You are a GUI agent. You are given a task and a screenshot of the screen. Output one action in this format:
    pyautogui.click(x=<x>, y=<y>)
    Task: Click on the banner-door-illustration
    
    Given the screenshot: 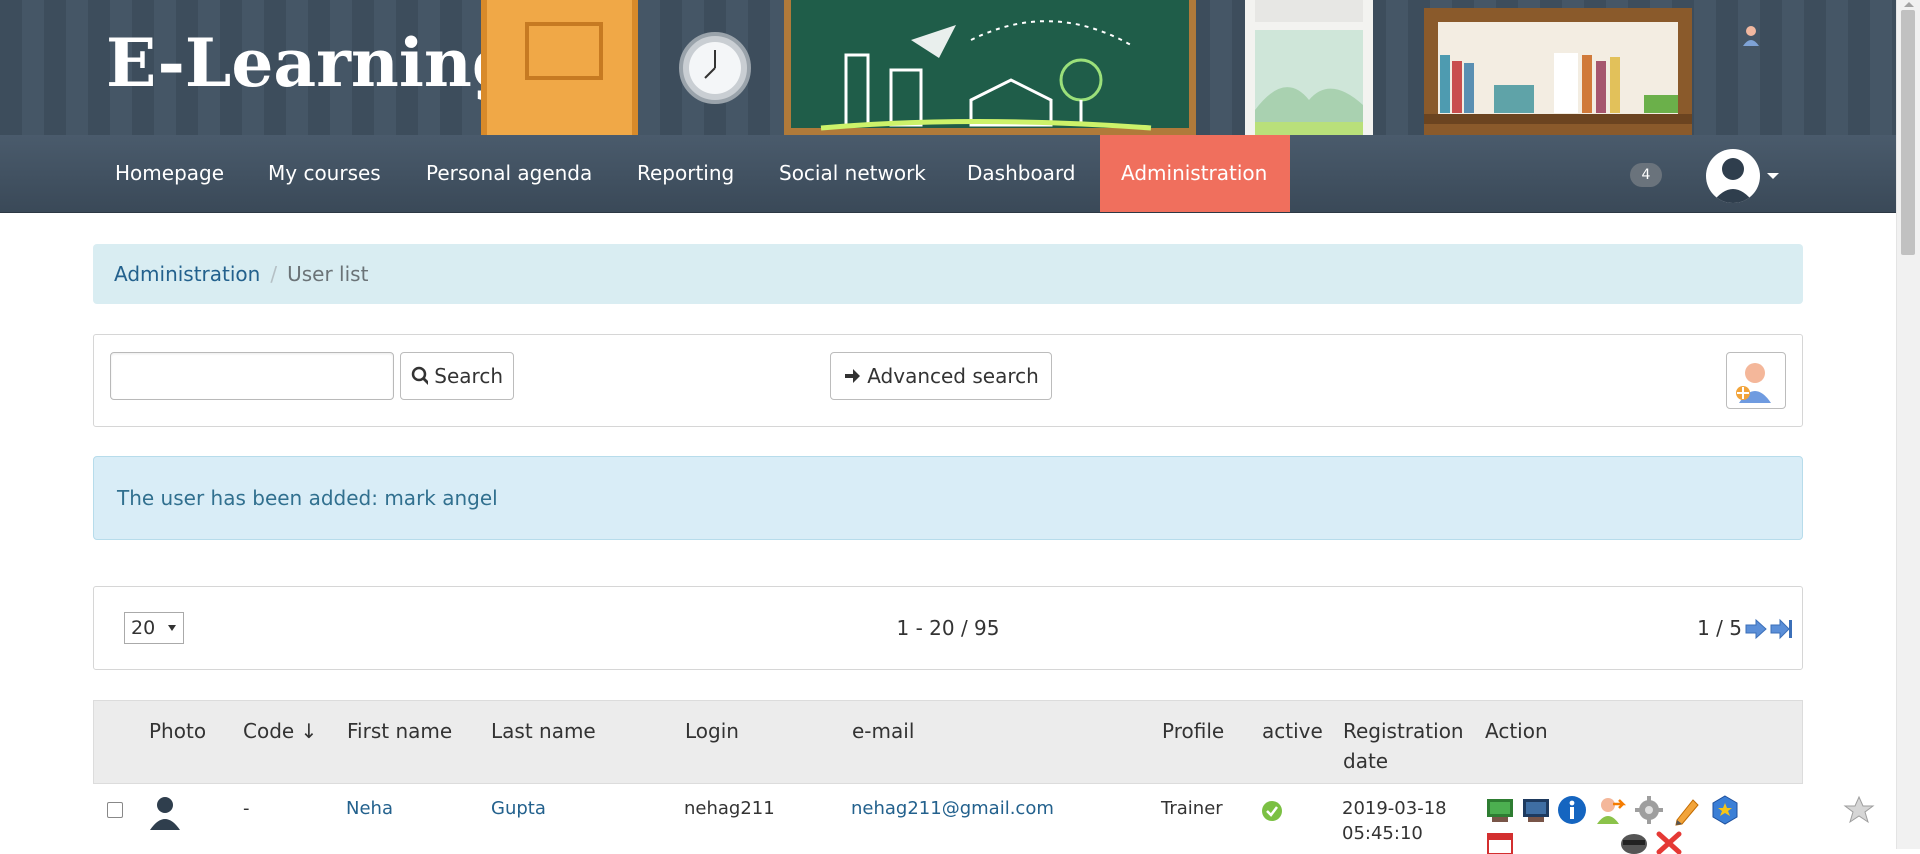 What is the action you would take?
    pyautogui.click(x=559, y=67)
    